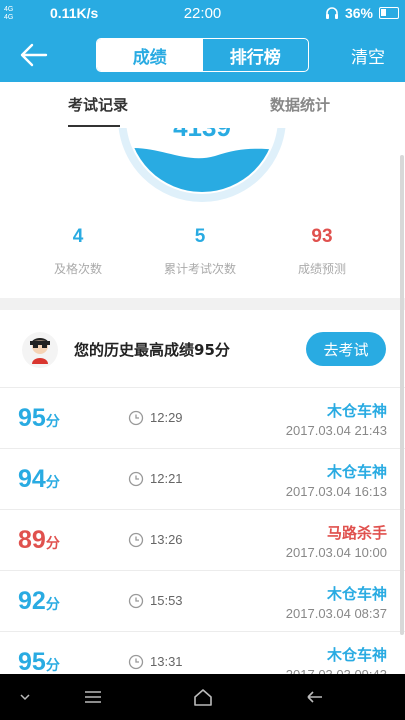 Image resolution: width=405 pixels, height=720 pixels. I want to click on record-score-value: 94, so click(32, 479).